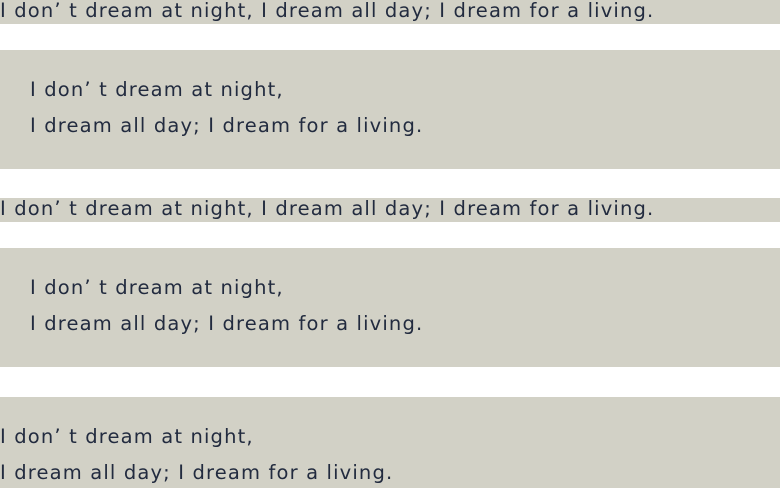 This screenshot has height=488, width=780. Describe the element at coordinates (157, 89) in the screenshot. I see `quote-box-padded-1-line-1: I don’ t dream at night,` at that location.